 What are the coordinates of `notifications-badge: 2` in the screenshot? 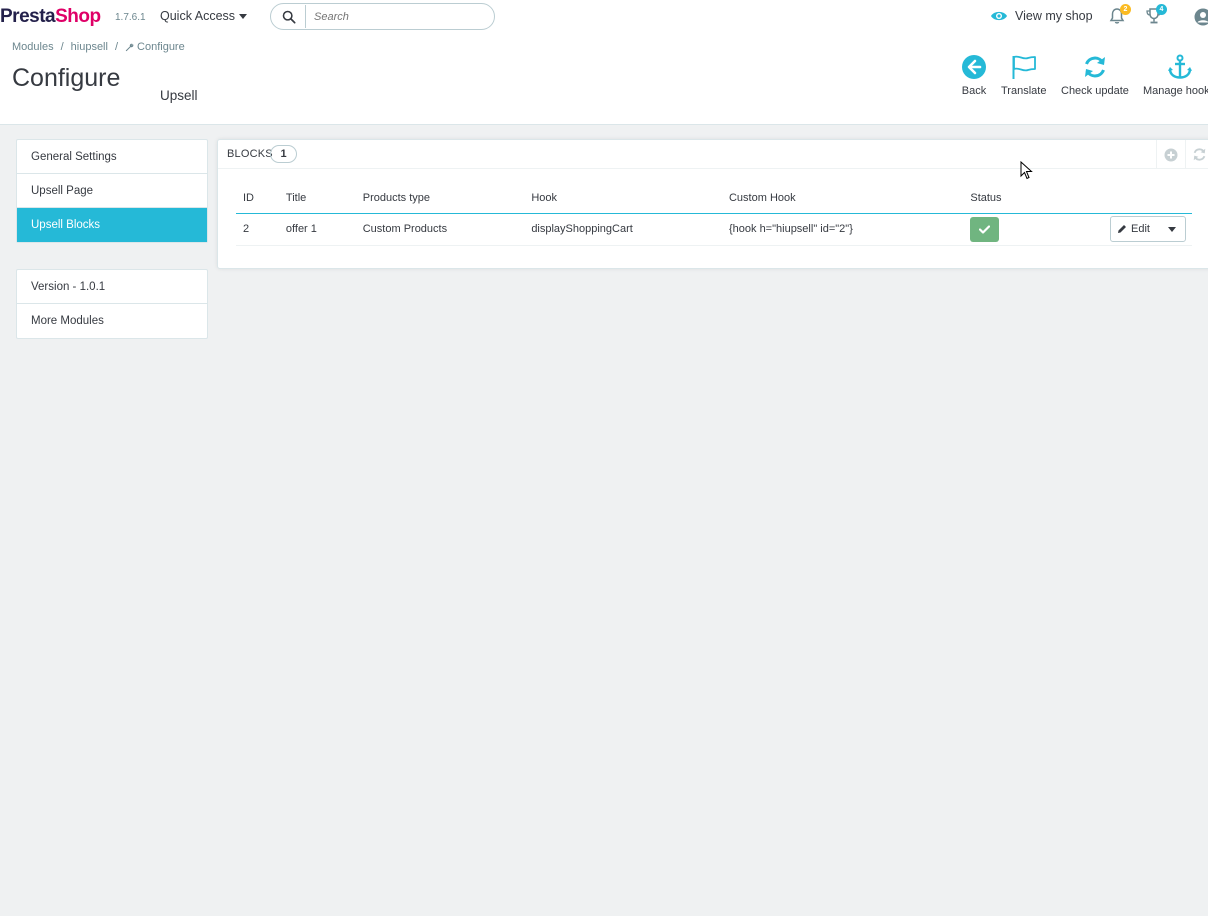 It's located at (1125, 9).